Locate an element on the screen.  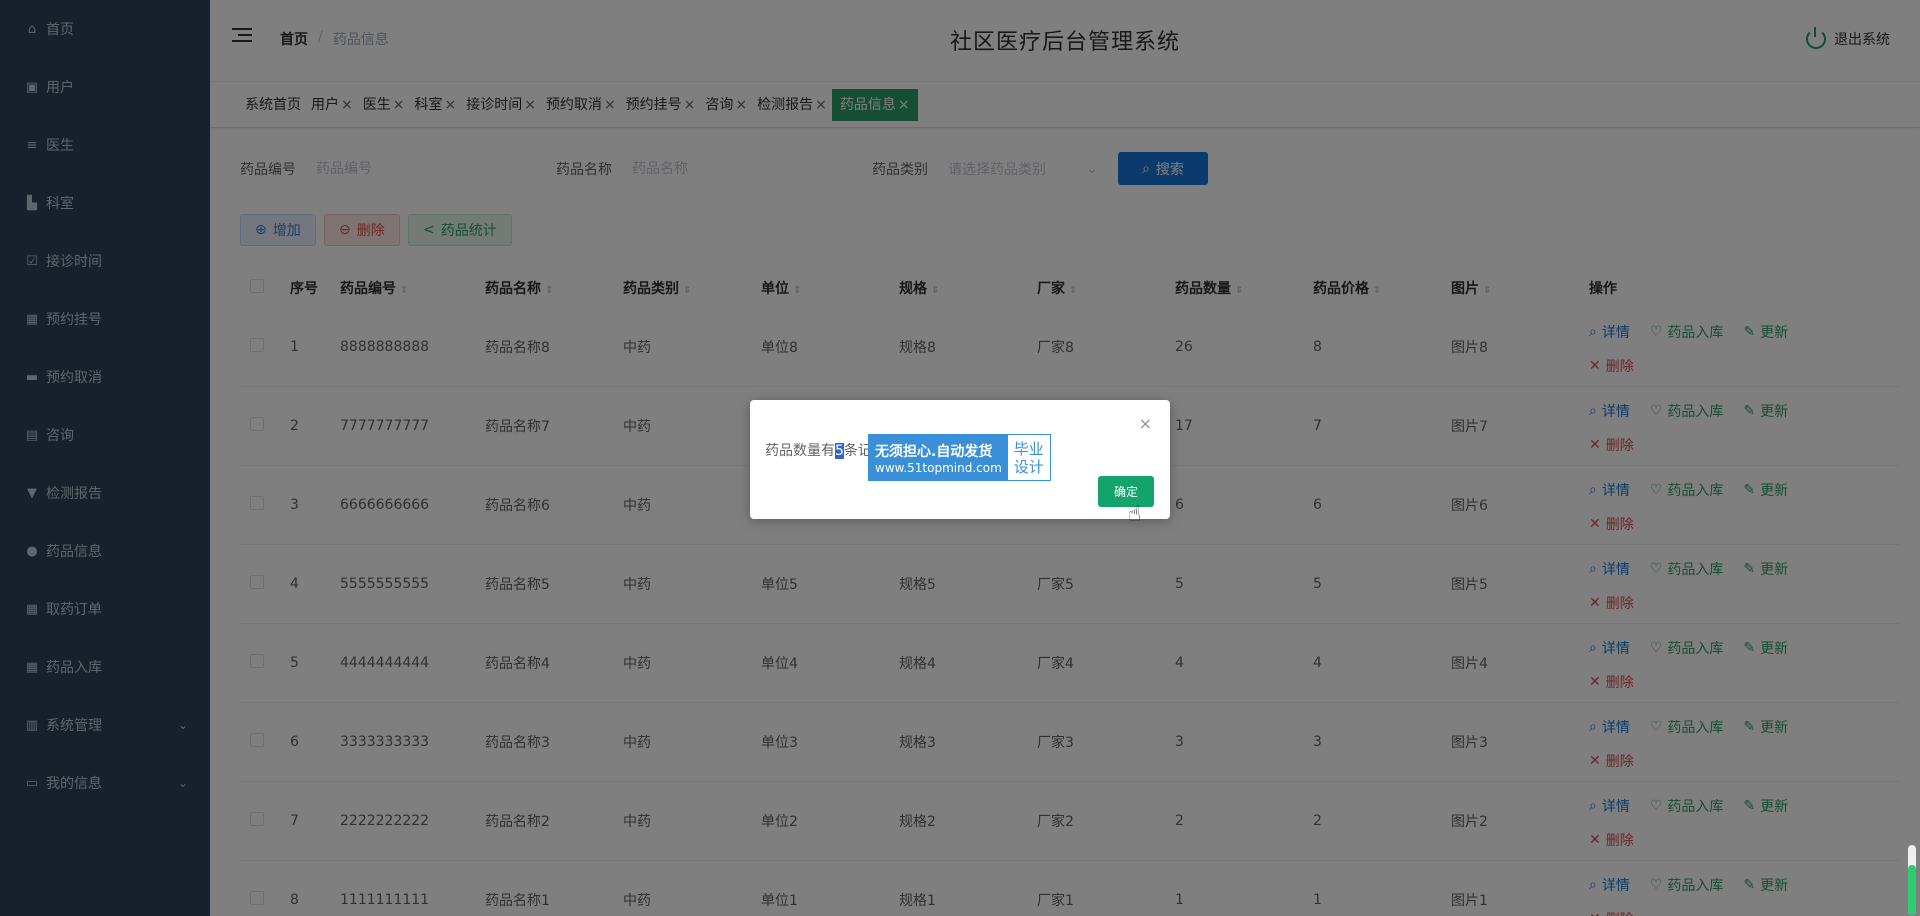
watermark-left: 无须担心.自动发货 www.51topmind.com is located at coordinates (938, 457).